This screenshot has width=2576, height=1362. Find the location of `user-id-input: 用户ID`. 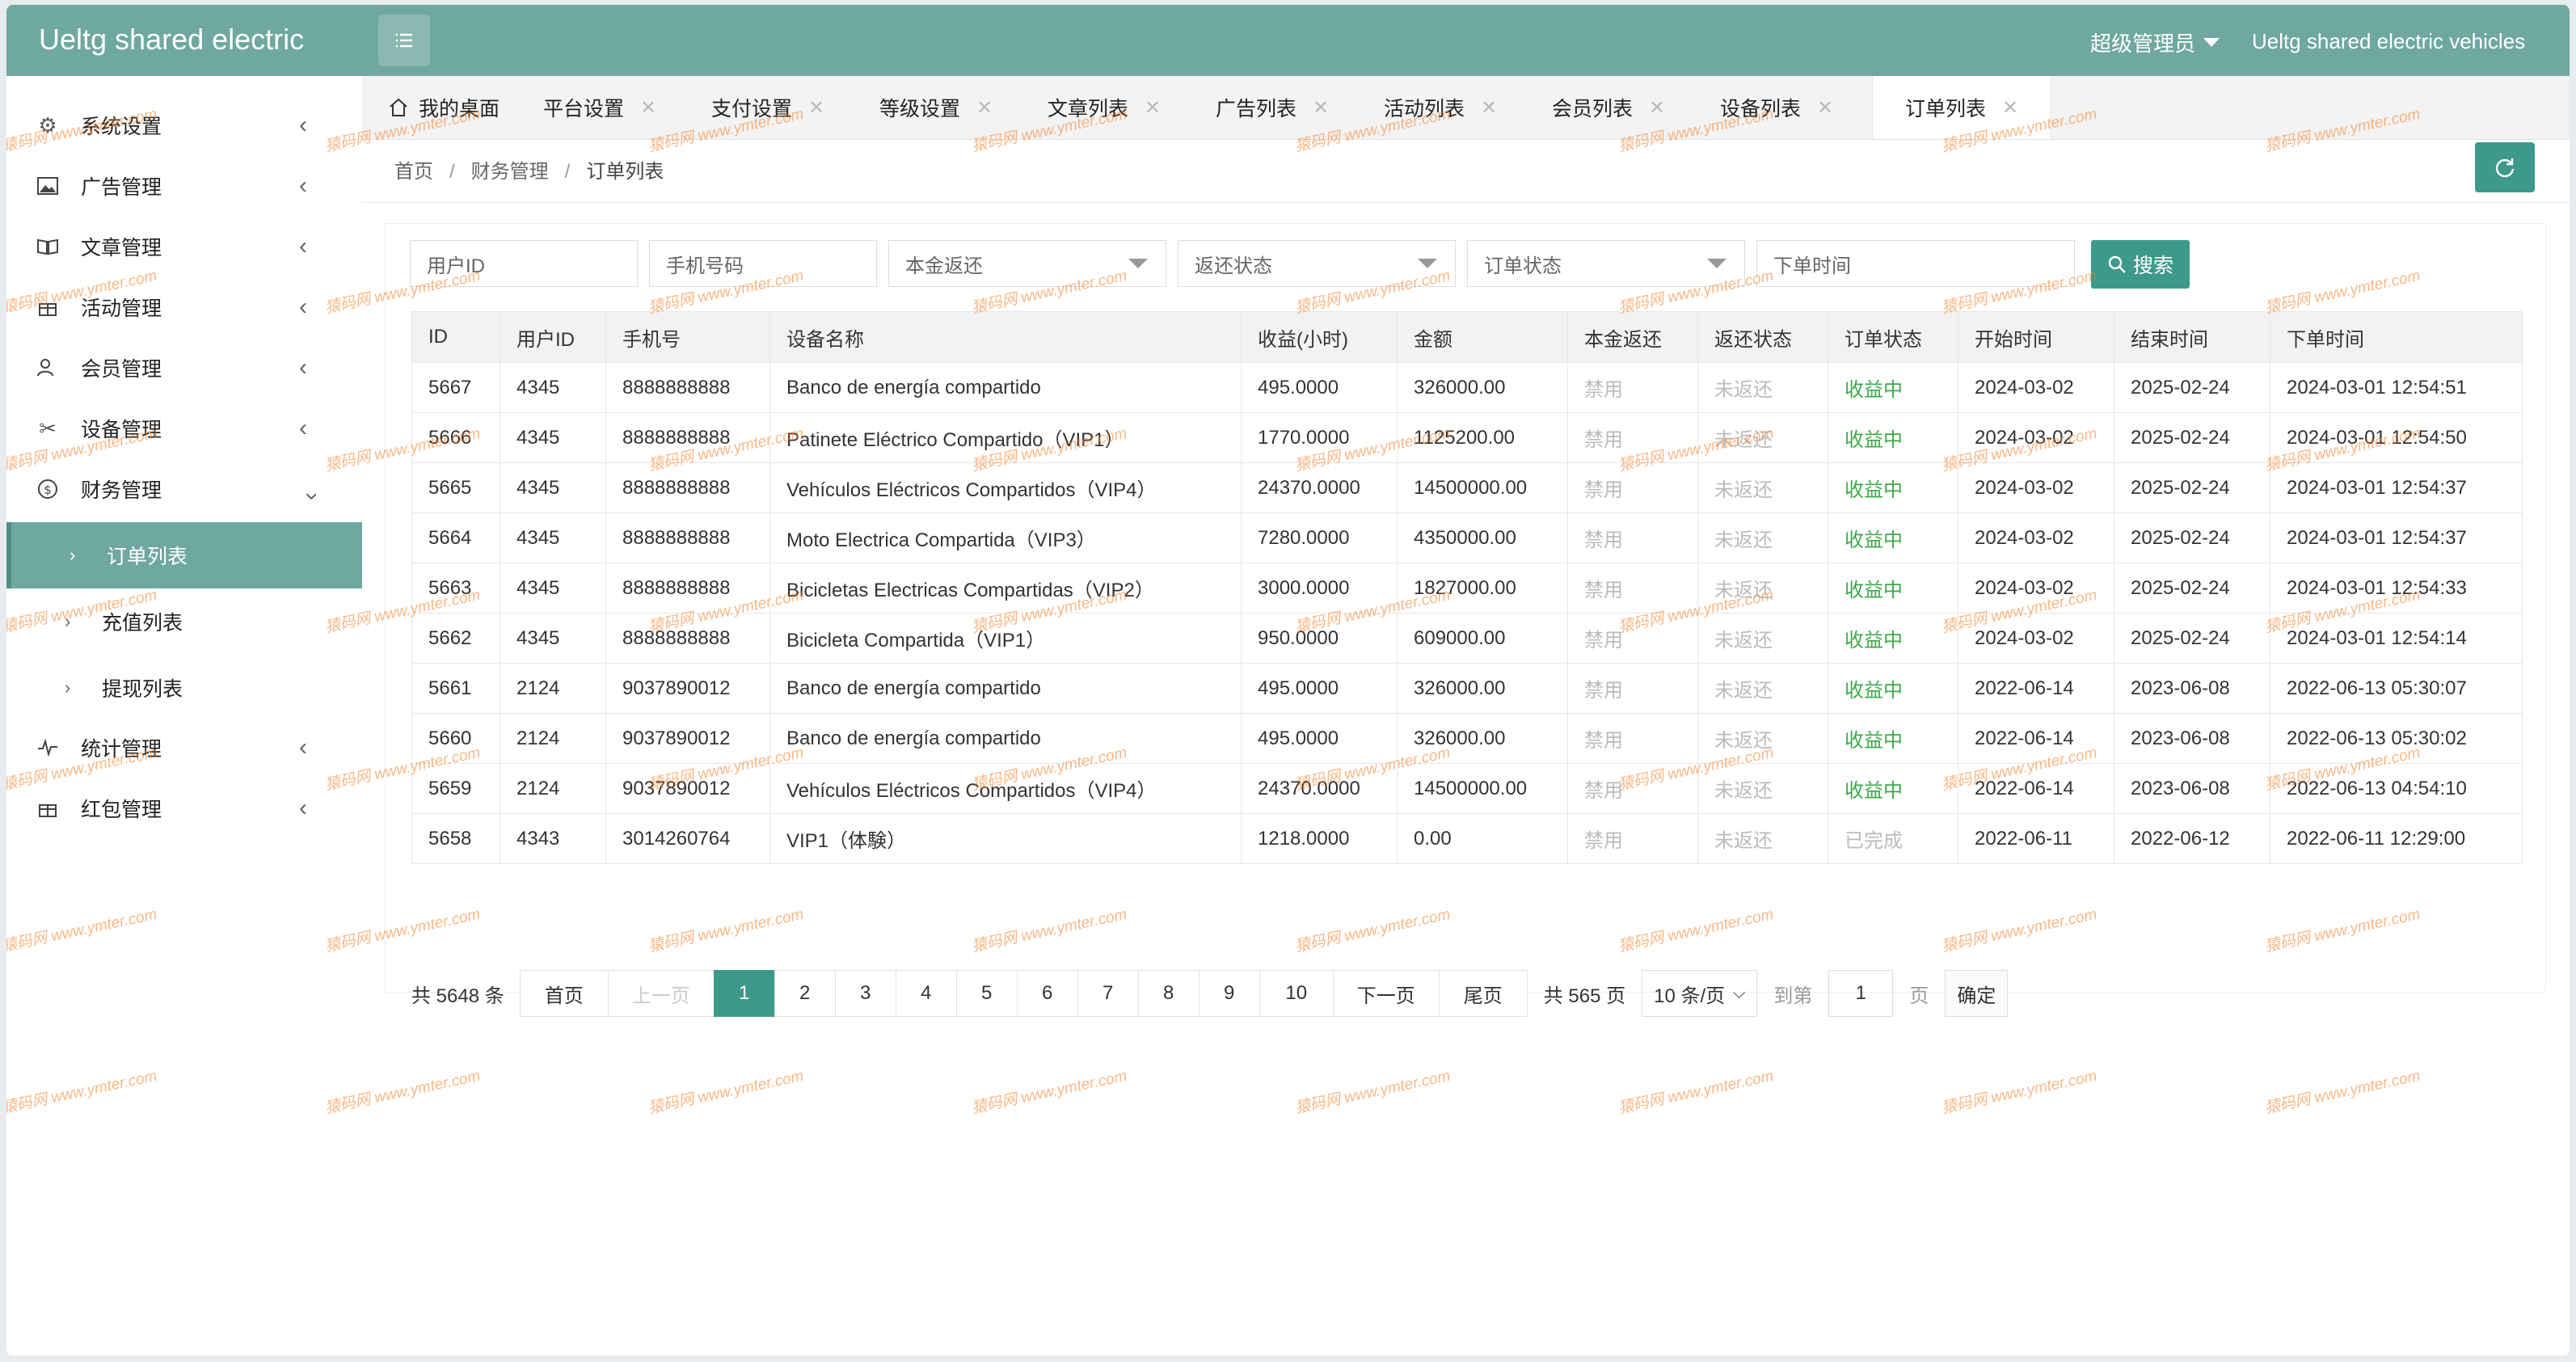

user-id-input: 用户ID is located at coordinates (524, 263).